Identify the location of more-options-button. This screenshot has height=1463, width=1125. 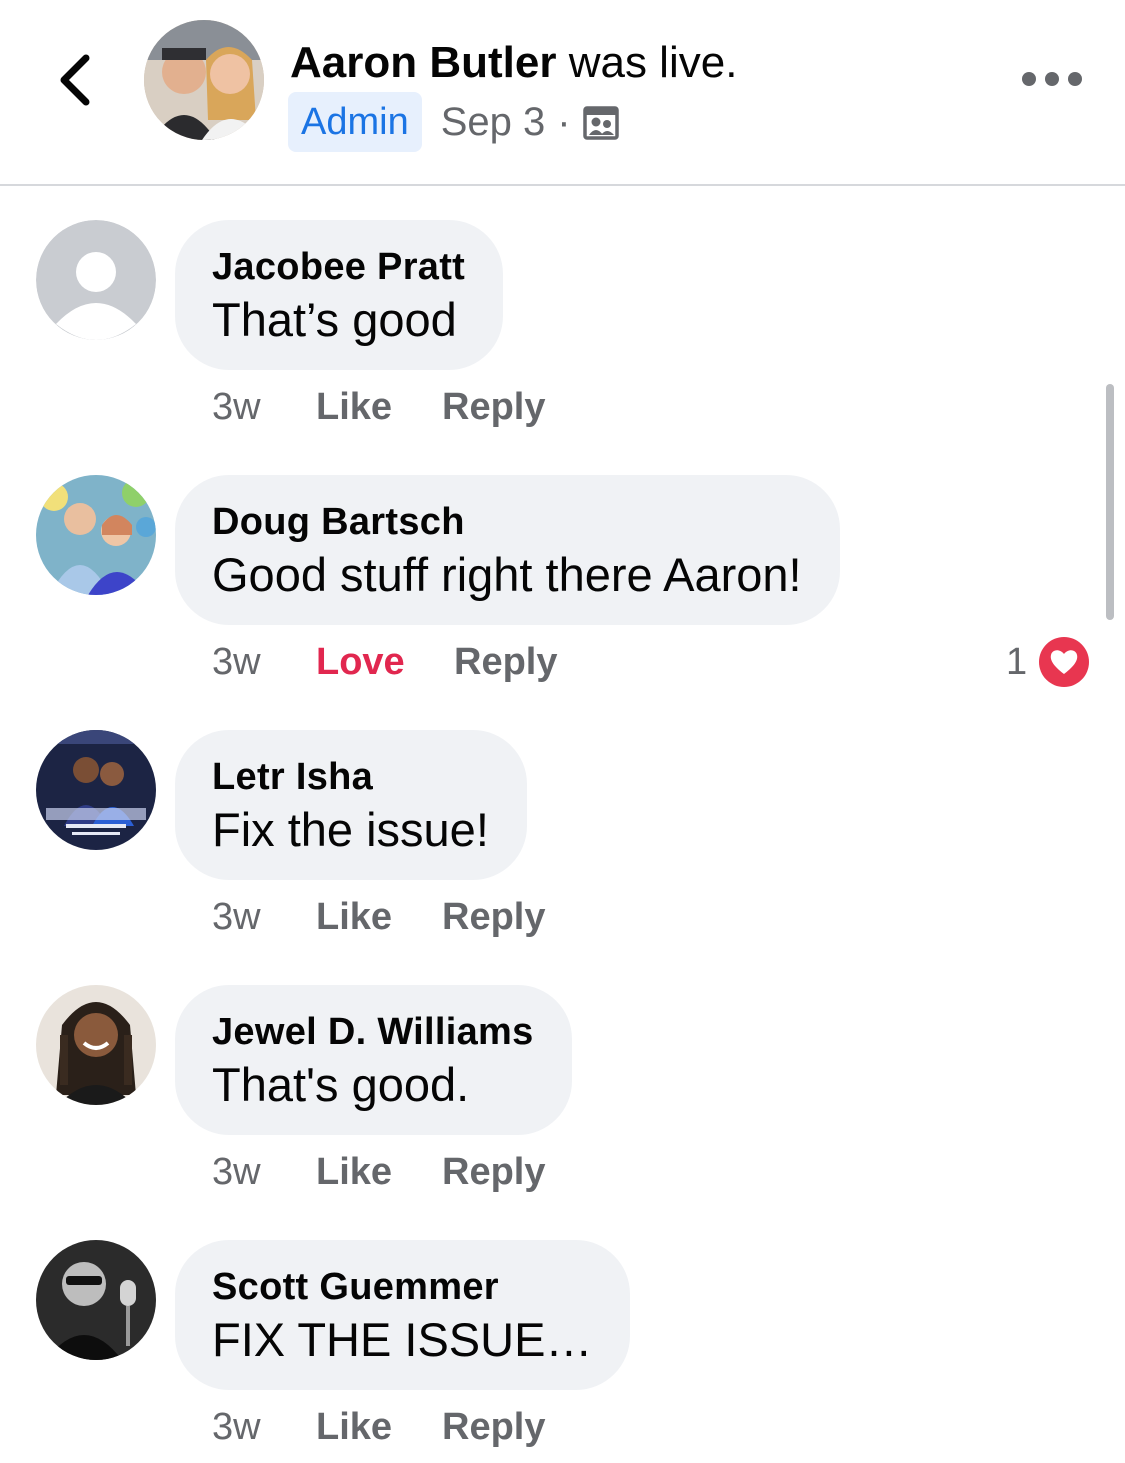
(1052, 79).